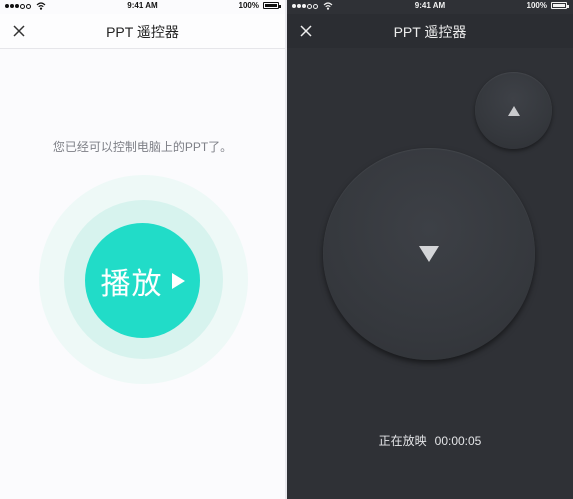  Describe the element at coordinates (458, 441) in the screenshot. I see `elapsed-timer: 00:00:05` at that location.